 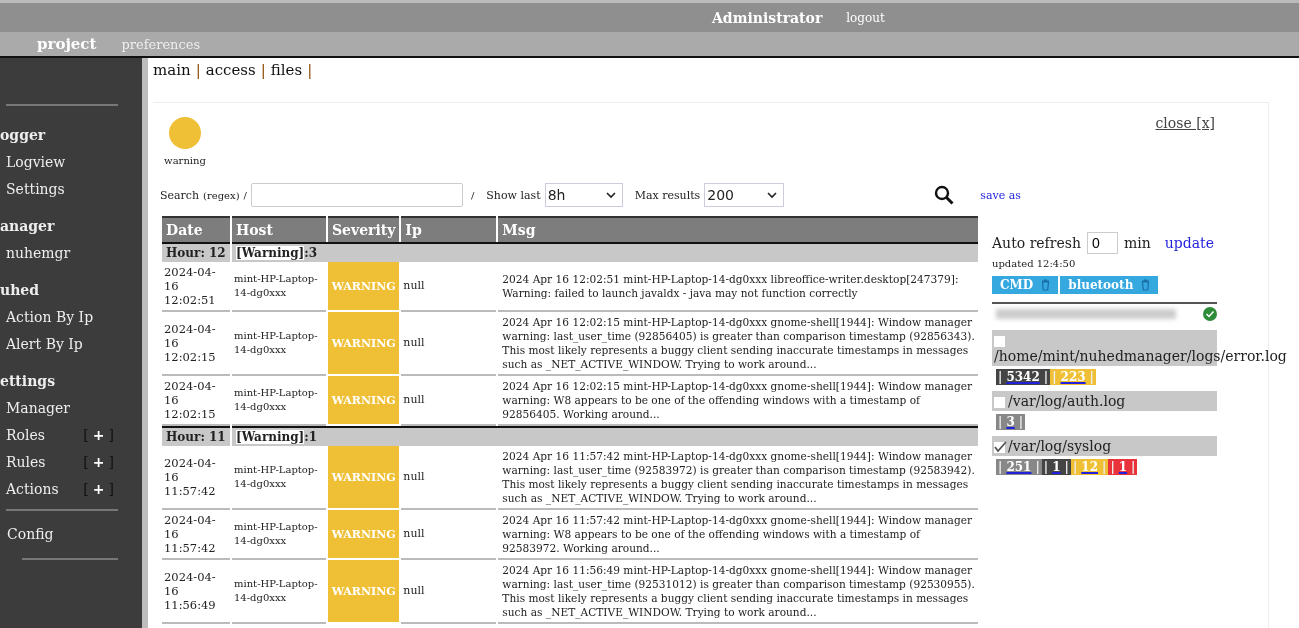 I want to click on status-label: warning, so click(x=185, y=160).